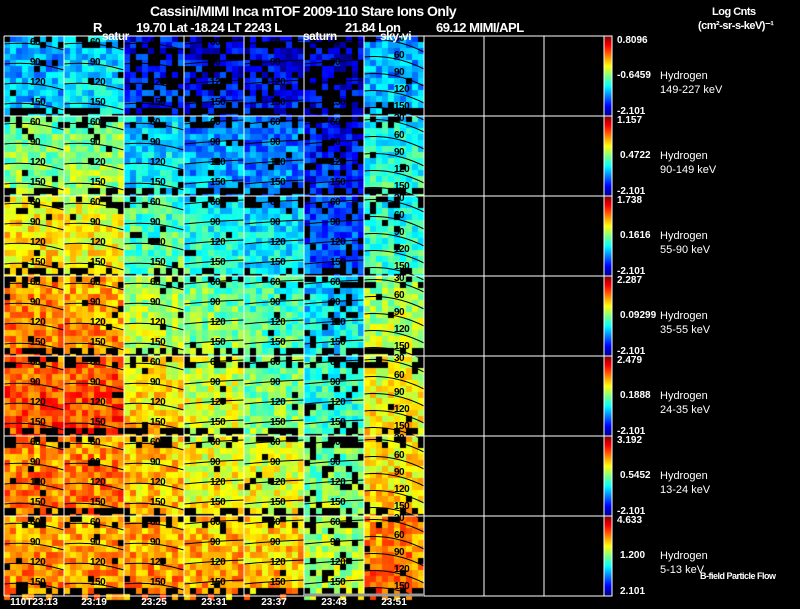 This screenshot has width=800, height=609. What do you see at coordinates (685, 490) in the screenshot?
I see `channel-energy-label: 13-24 keV` at bounding box center [685, 490].